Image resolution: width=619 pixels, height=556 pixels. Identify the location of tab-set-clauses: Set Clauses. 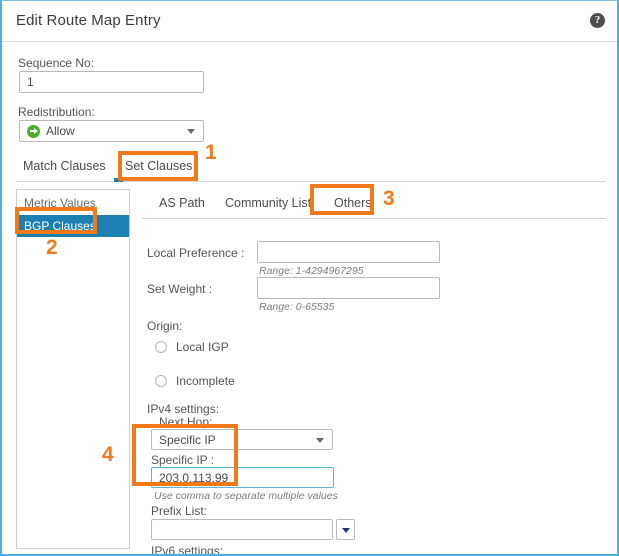
(158, 166).